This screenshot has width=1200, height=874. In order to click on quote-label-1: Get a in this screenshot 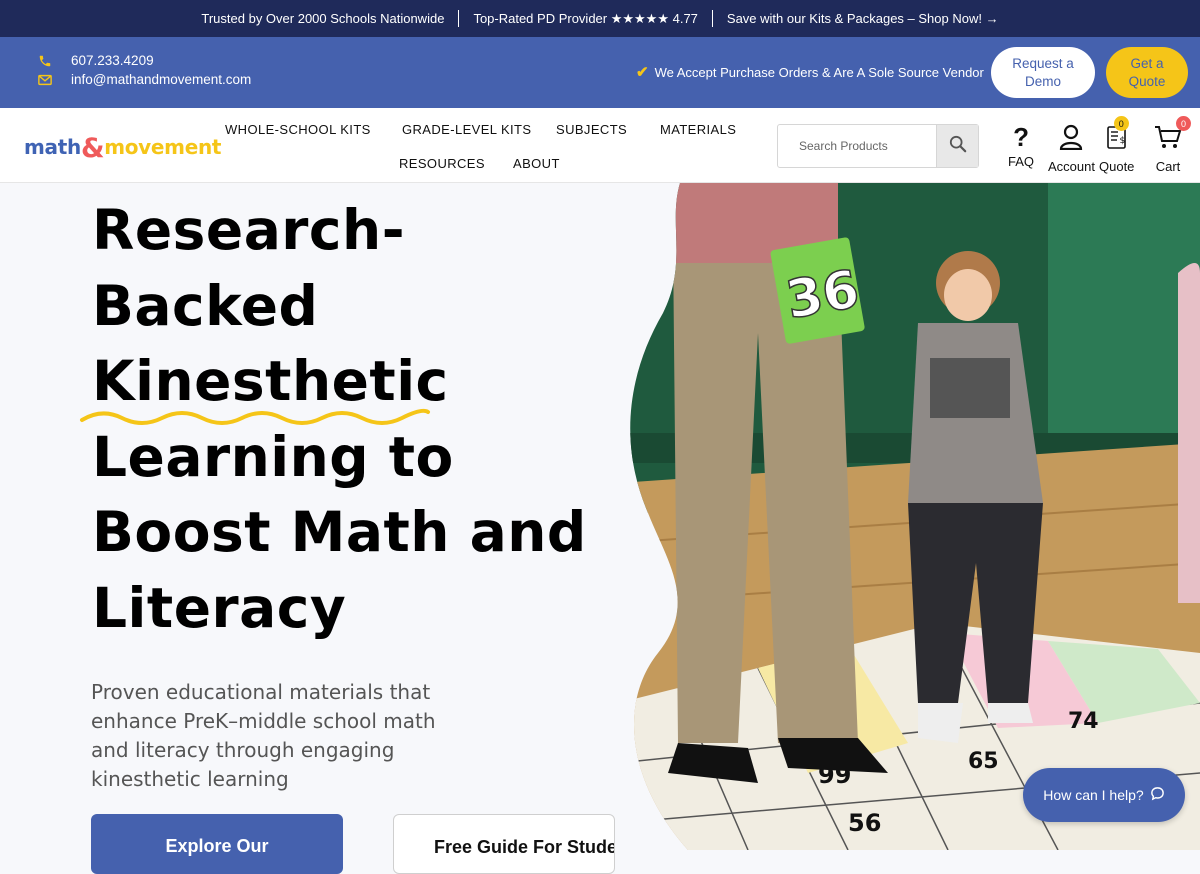, I will do `click(1147, 63)`.